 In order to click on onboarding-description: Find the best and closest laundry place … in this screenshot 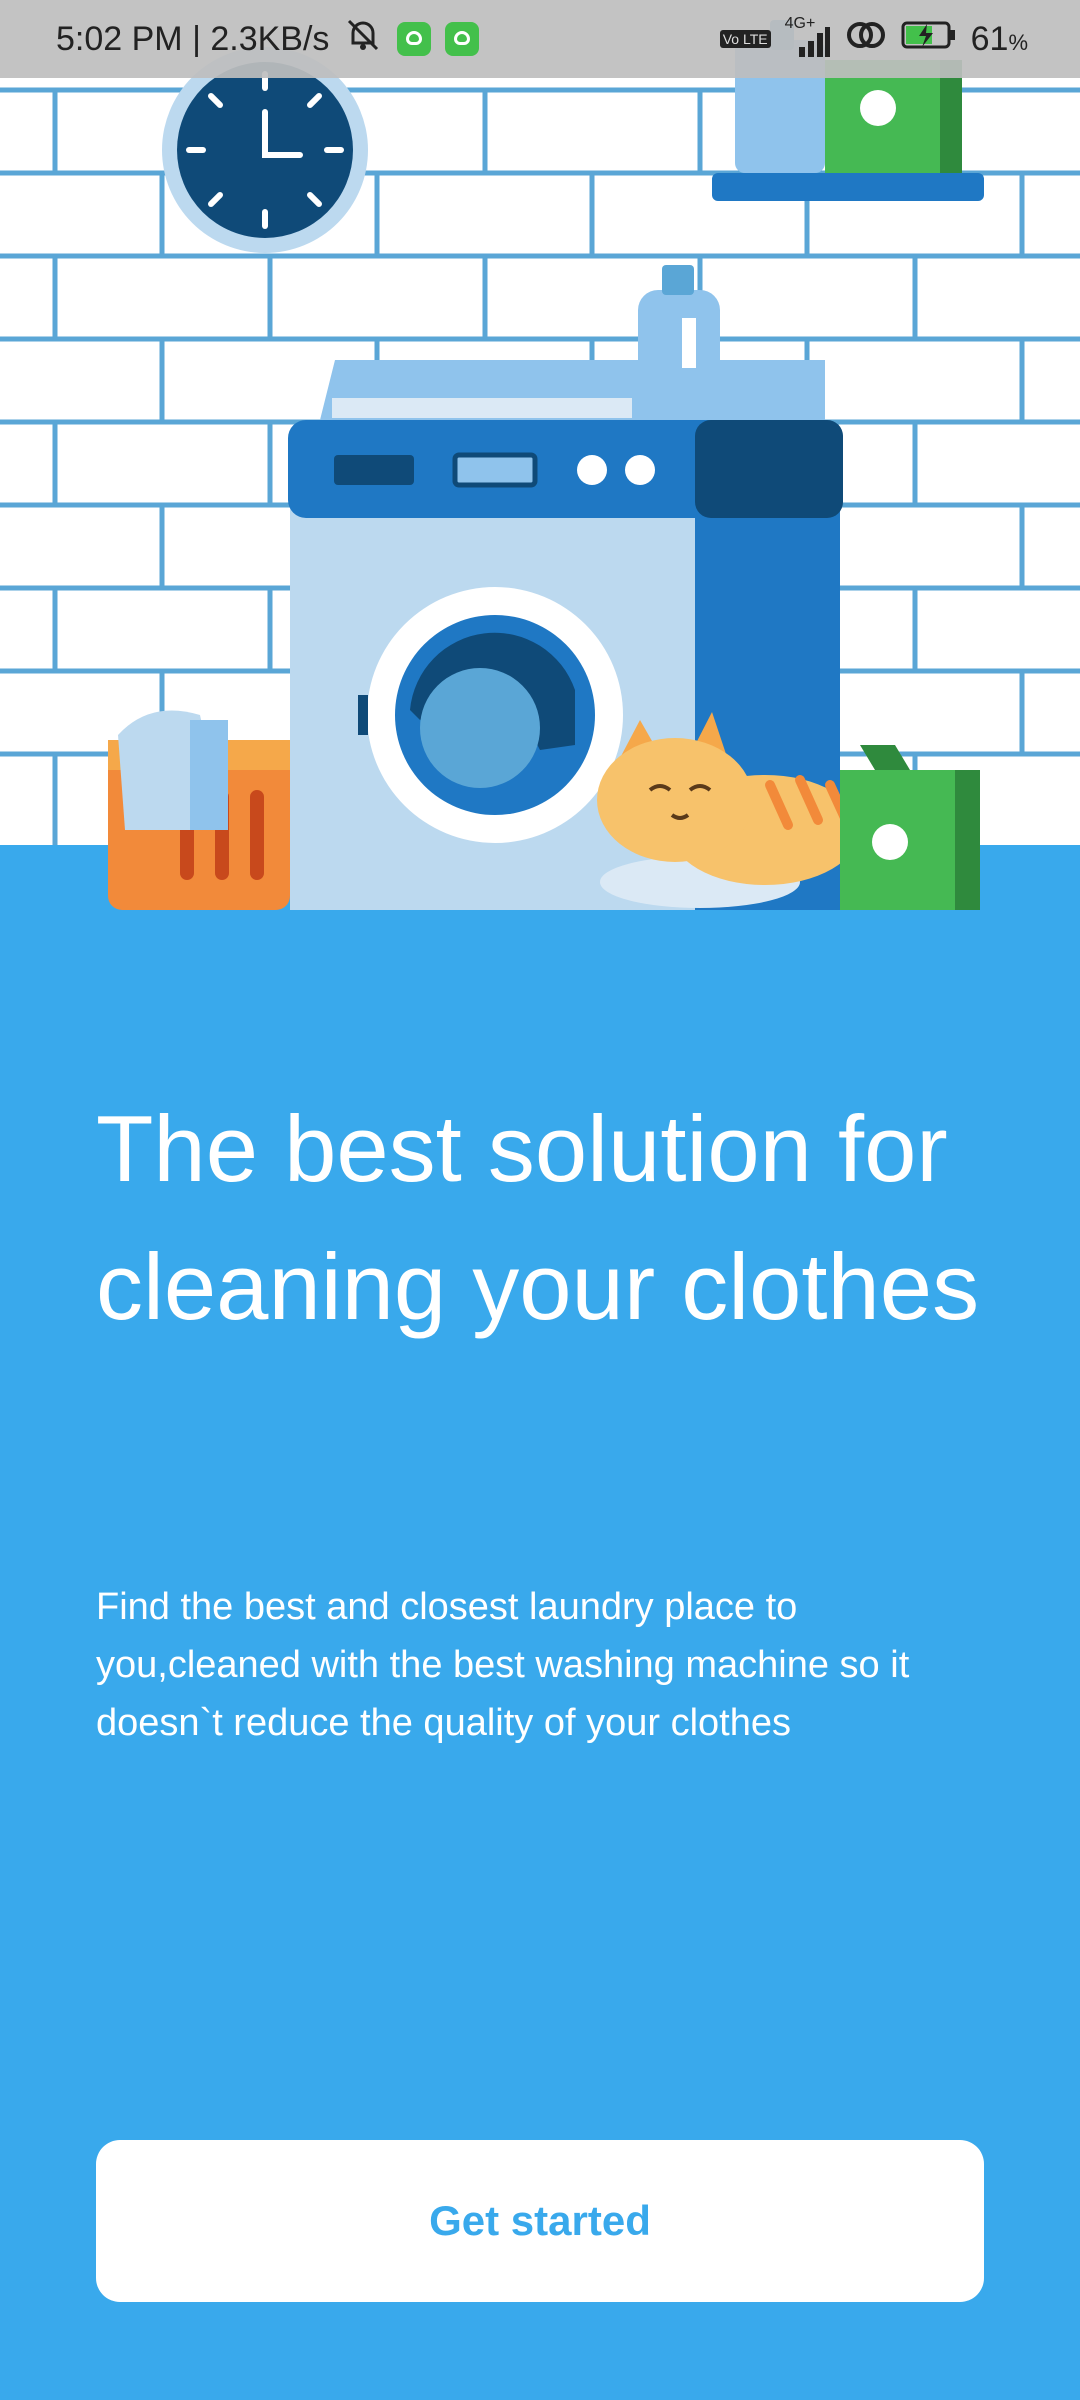, I will do `click(503, 1665)`.